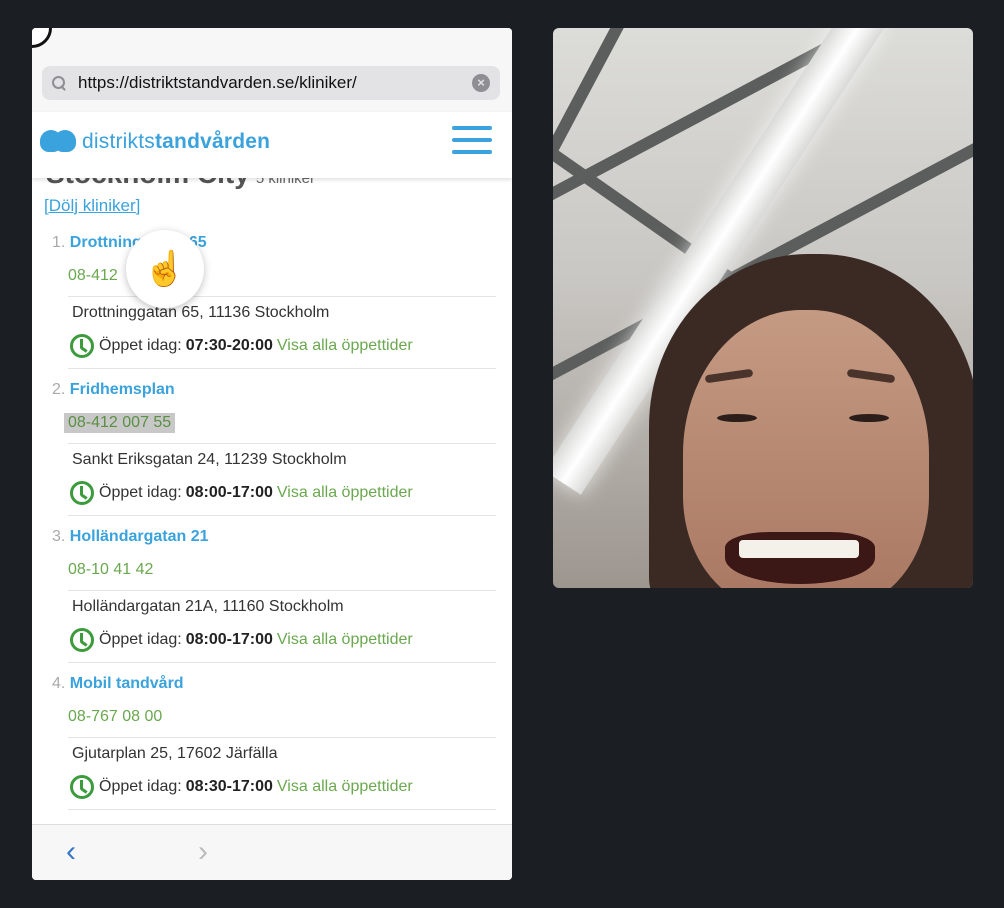 This screenshot has height=908, width=1004. Describe the element at coordinates (208, 606) in the screenshot. I see `clinic-address: Holländargatan 21A, 11160 Stockholm` at that location.